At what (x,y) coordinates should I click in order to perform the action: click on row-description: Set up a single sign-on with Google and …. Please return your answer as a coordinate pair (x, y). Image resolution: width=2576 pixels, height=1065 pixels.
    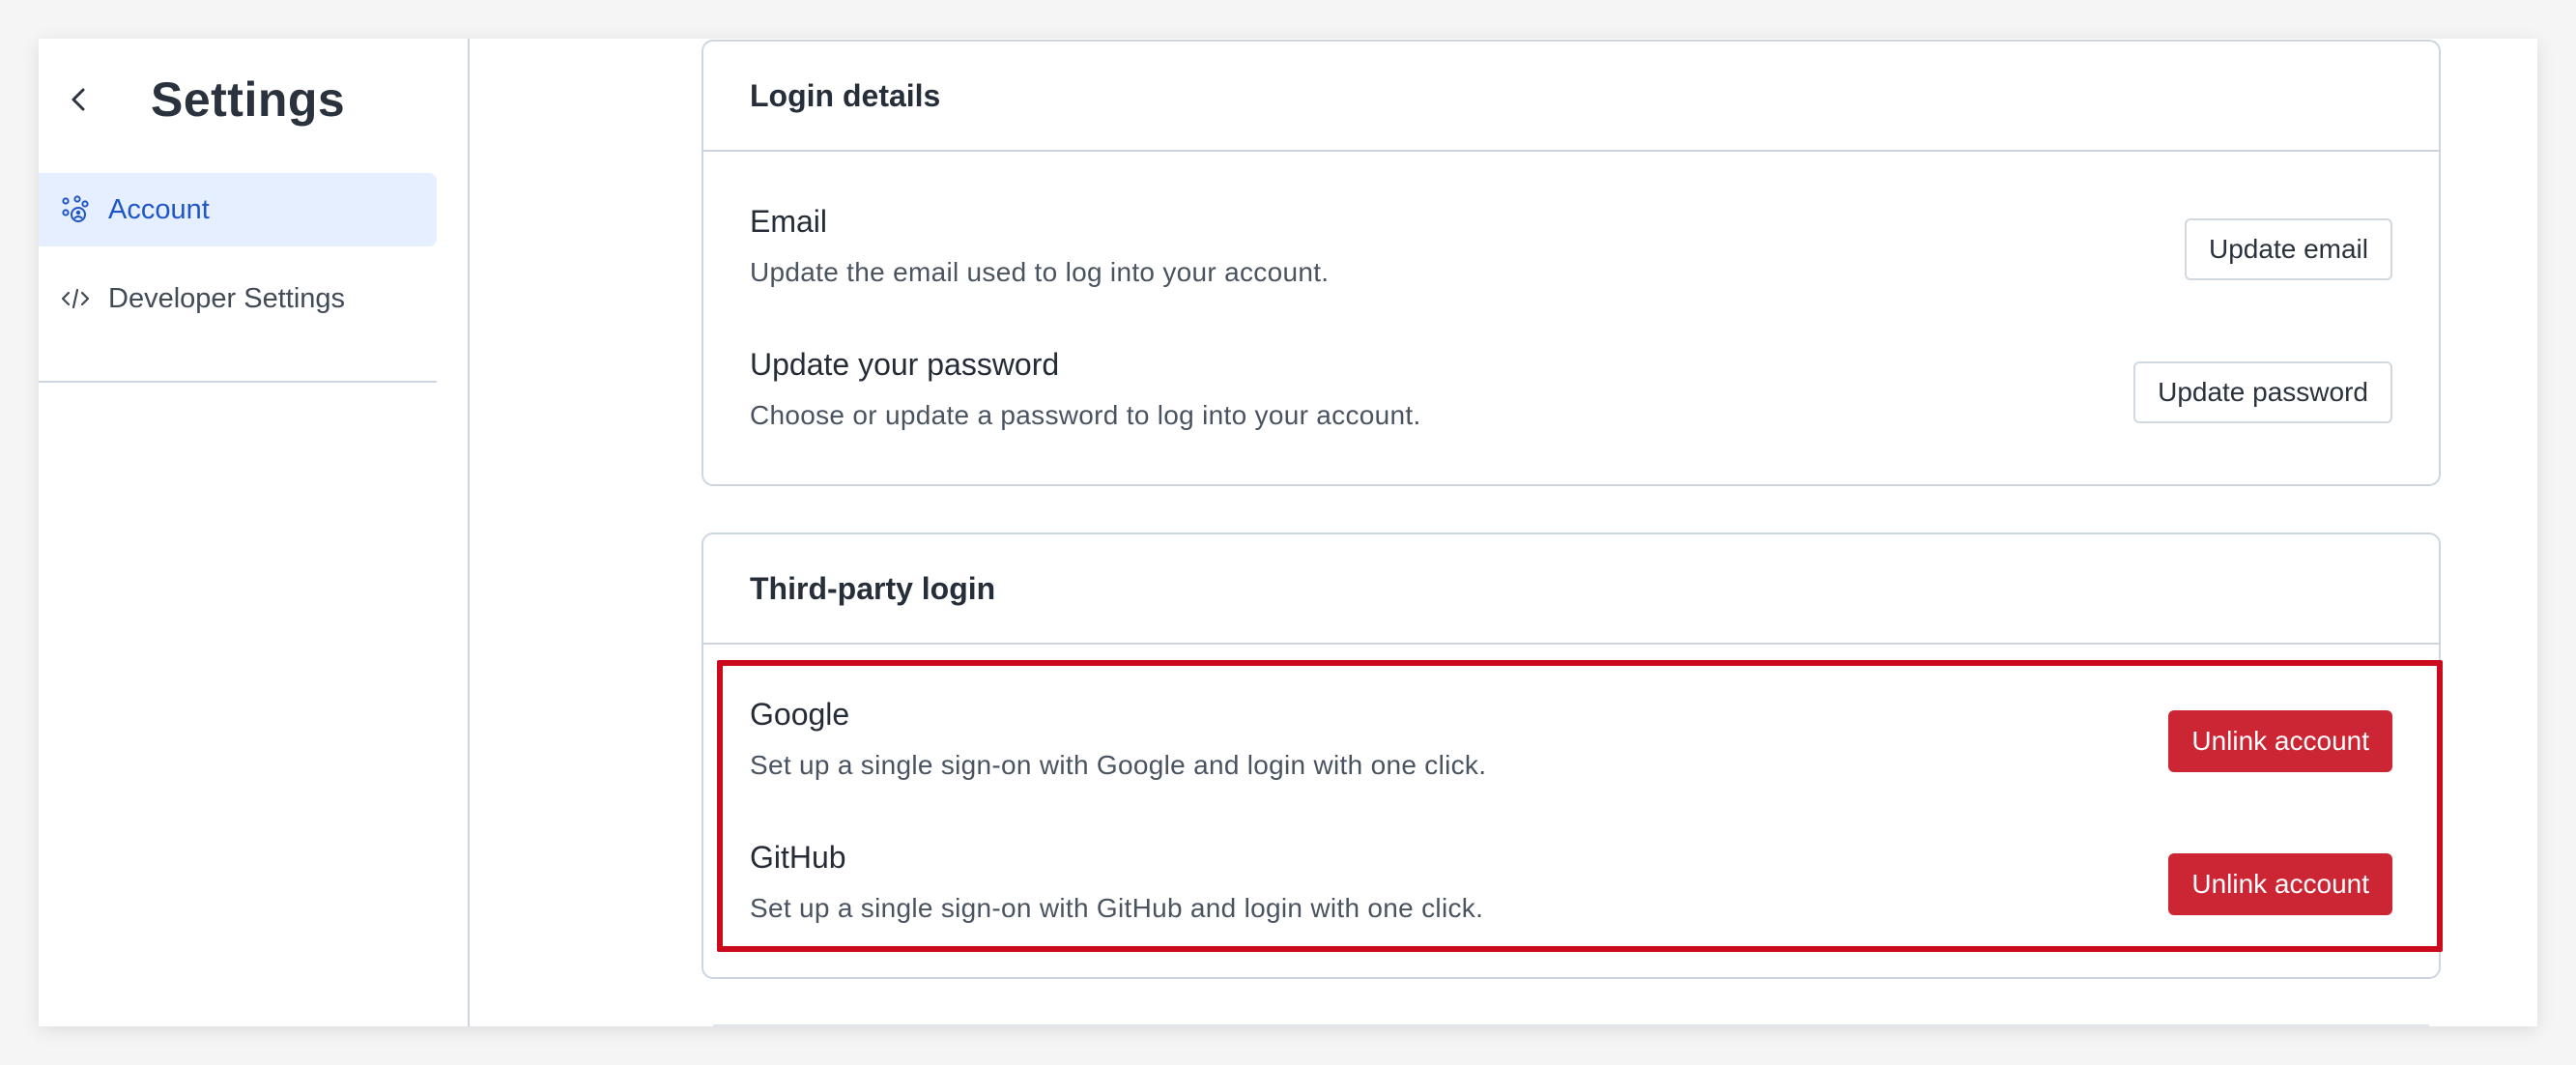
    Looking at the image, I should click on (1118, 765).